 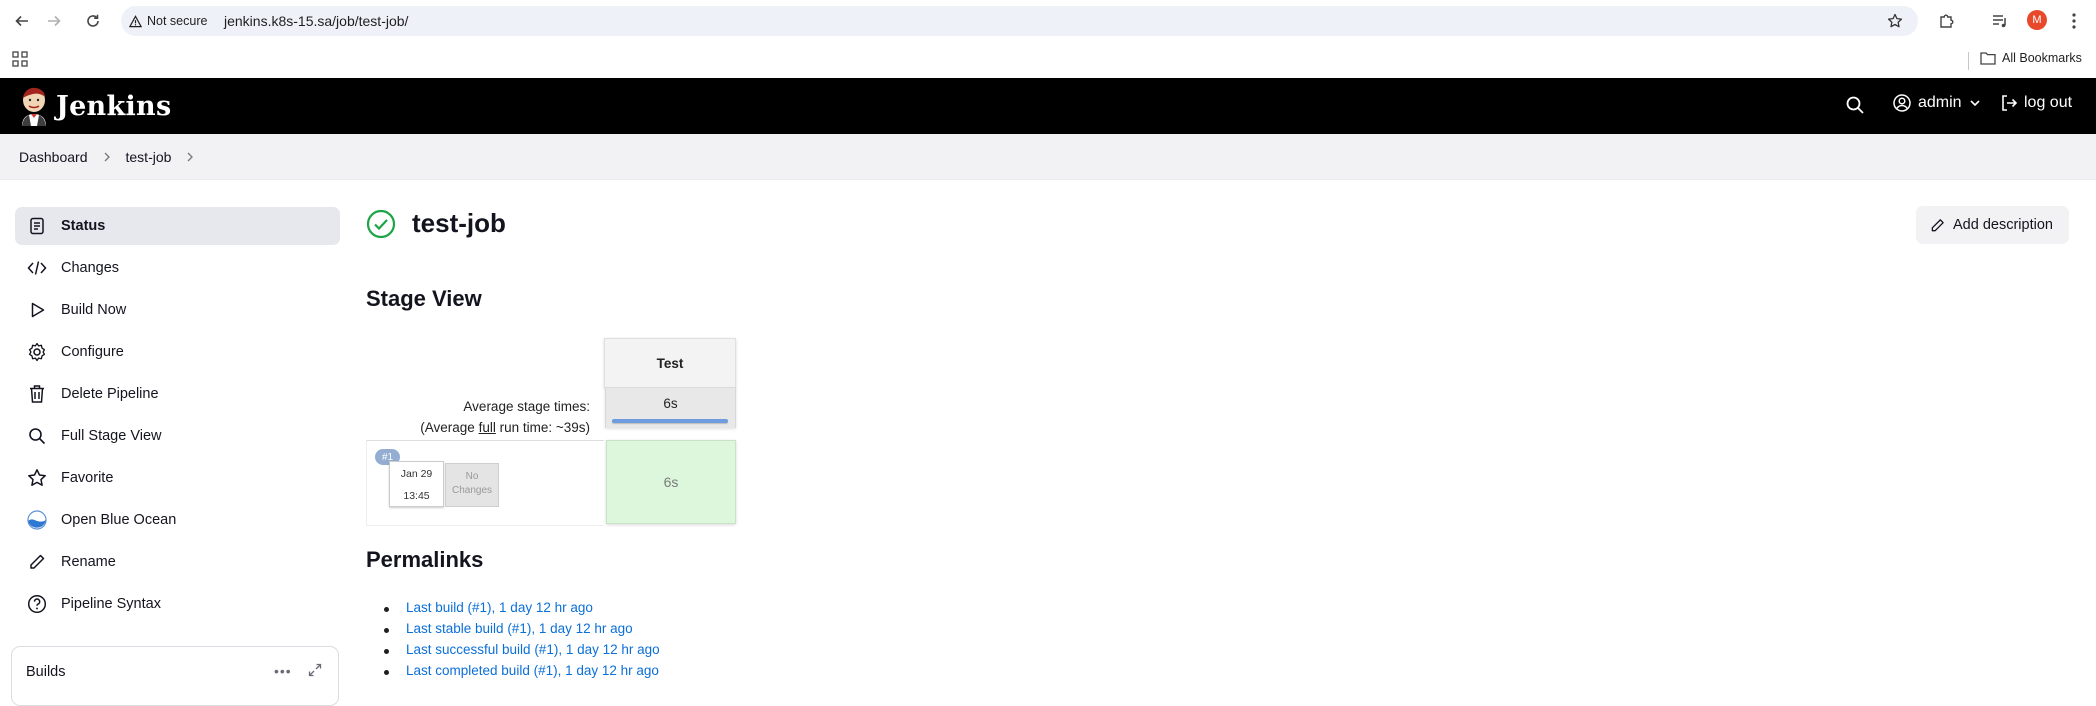 I want to click on apps-grid-icon, so click(x=20, y=59).